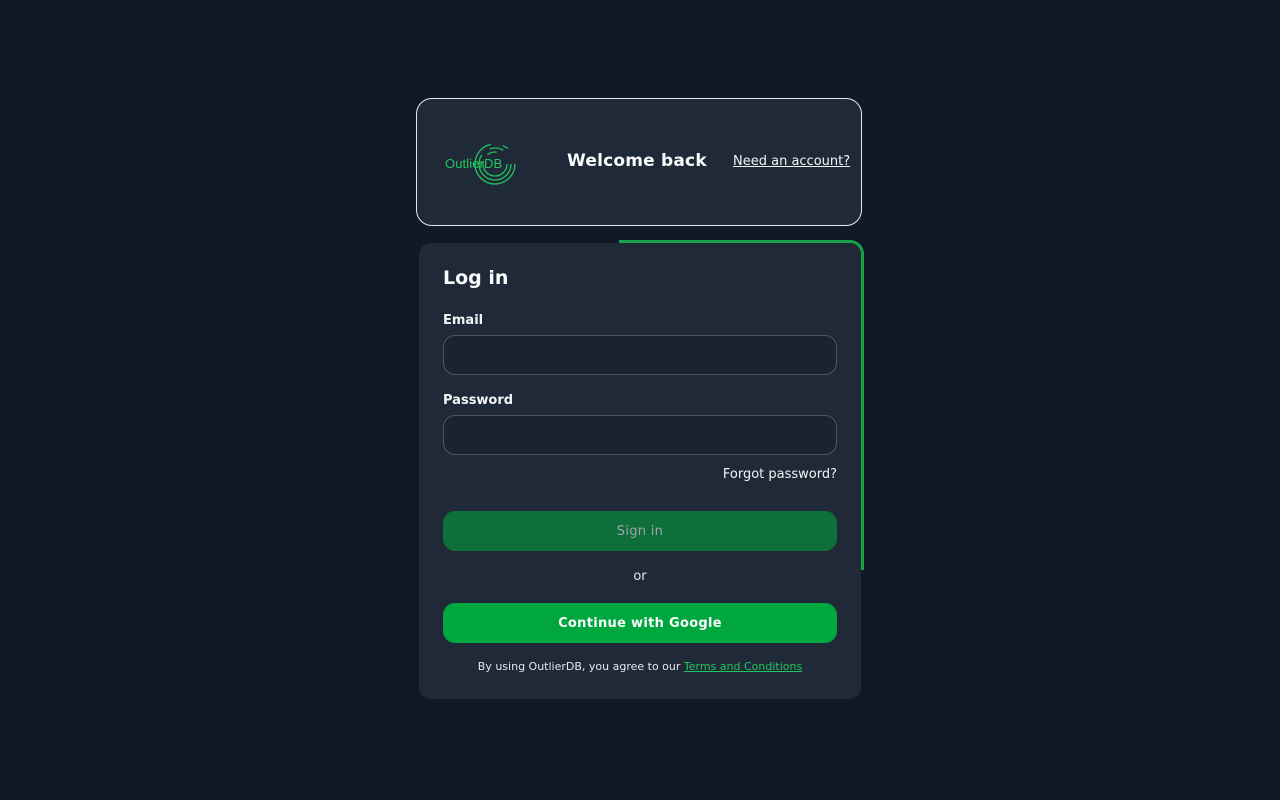 This screenshot has width=1280, height=800. Describe the element at coordinates (640, 355) in the screenshot. I see `email-field` at that location.